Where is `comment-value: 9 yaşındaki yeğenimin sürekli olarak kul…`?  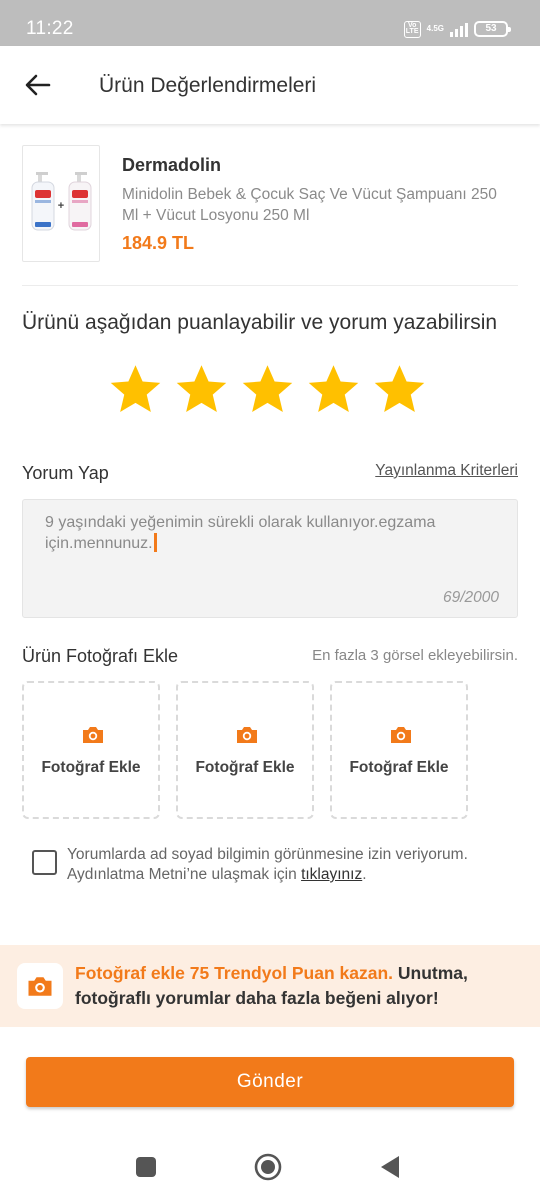
comment-value: 9 yaşındaki yeğenimin sürekli olarak kul… is located at coordinates (240, 533).